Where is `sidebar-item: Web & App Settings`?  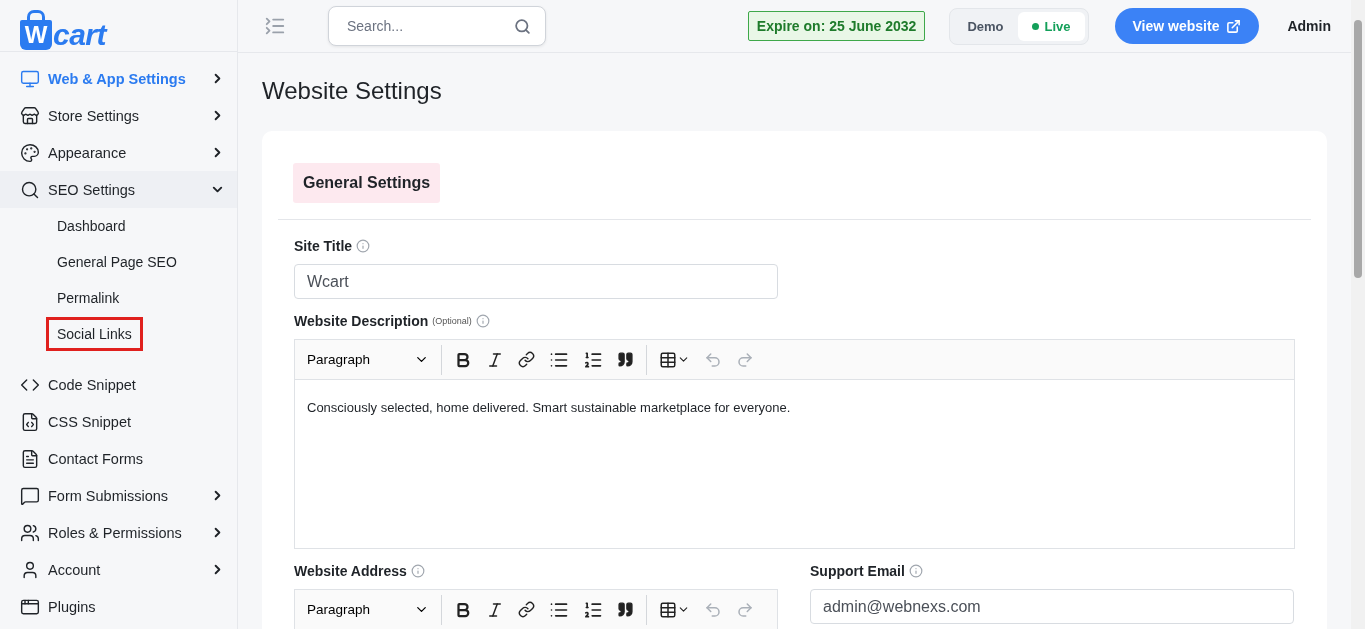
sidebar-item: Web & App Settings is located at coordinates (118, 78).